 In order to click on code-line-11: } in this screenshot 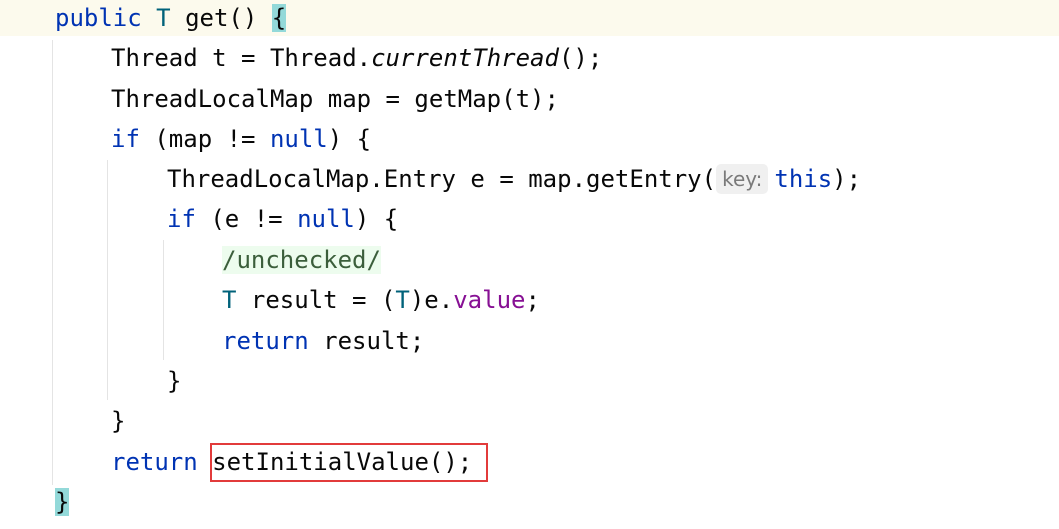, I will do `click(118, 421)`.